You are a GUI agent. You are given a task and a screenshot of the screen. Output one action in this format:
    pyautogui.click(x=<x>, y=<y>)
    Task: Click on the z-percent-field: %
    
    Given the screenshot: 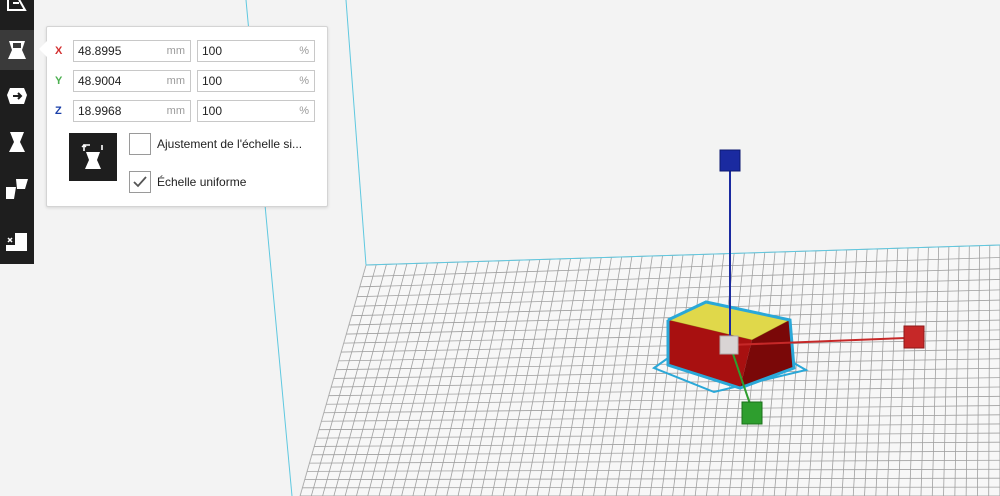 What is the action you would take?
    pyautogui.click(x=256, y=111)
    